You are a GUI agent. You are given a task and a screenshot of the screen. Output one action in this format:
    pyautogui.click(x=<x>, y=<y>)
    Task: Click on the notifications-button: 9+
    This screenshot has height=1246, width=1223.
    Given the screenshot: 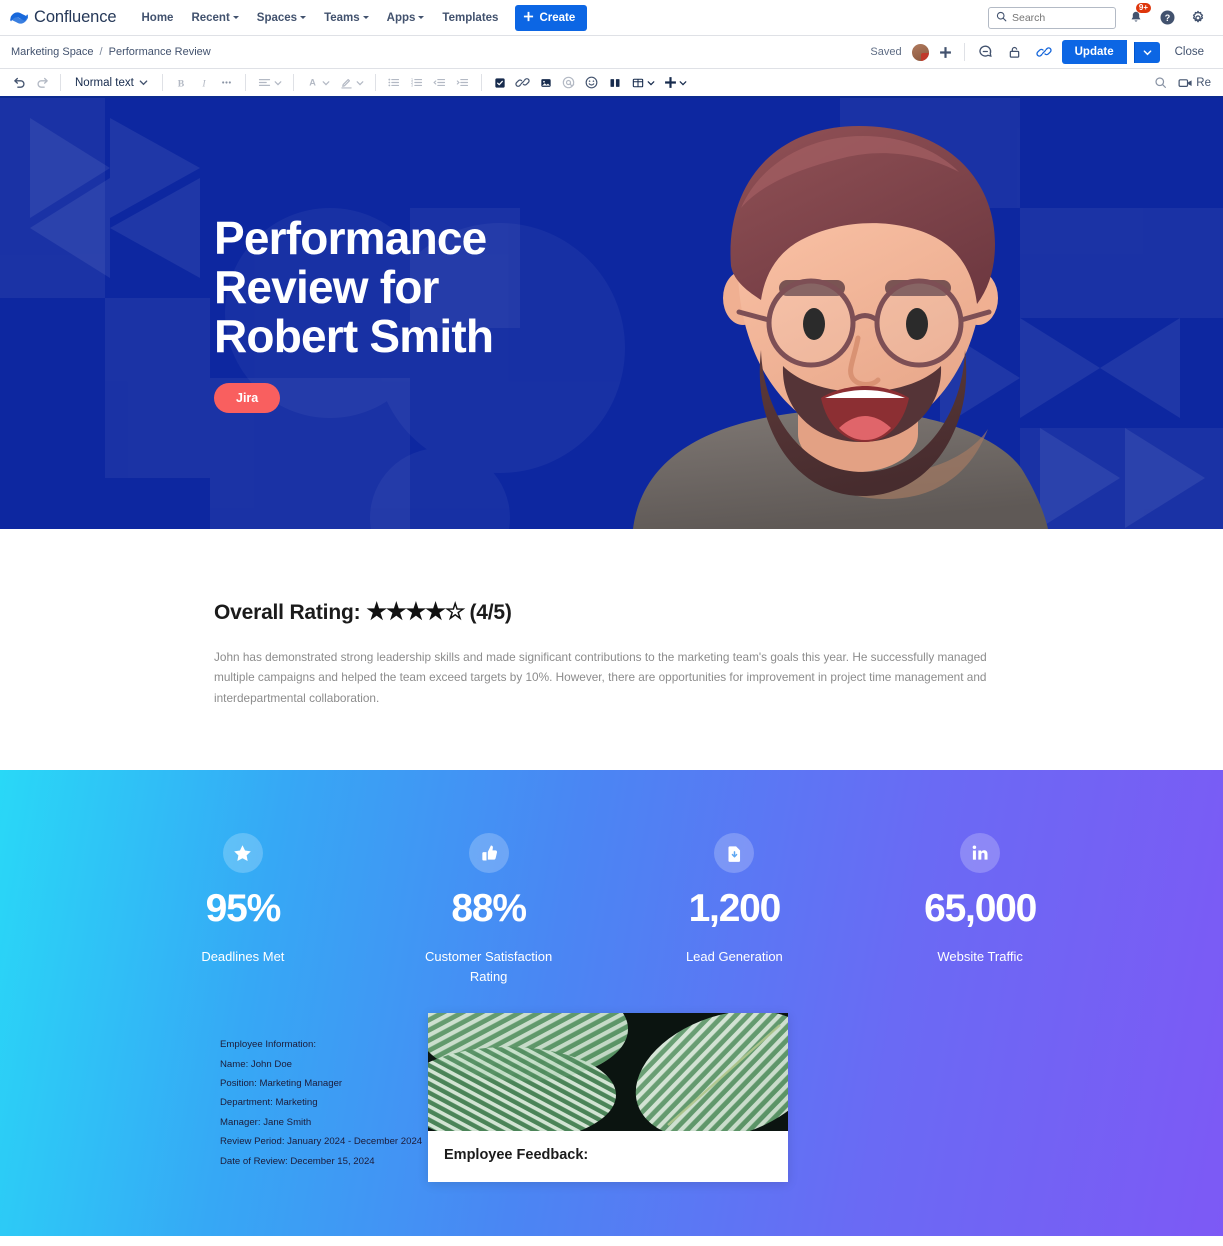 What is the action you would take?
    pyautogui.click(x=1138, y=15)
    